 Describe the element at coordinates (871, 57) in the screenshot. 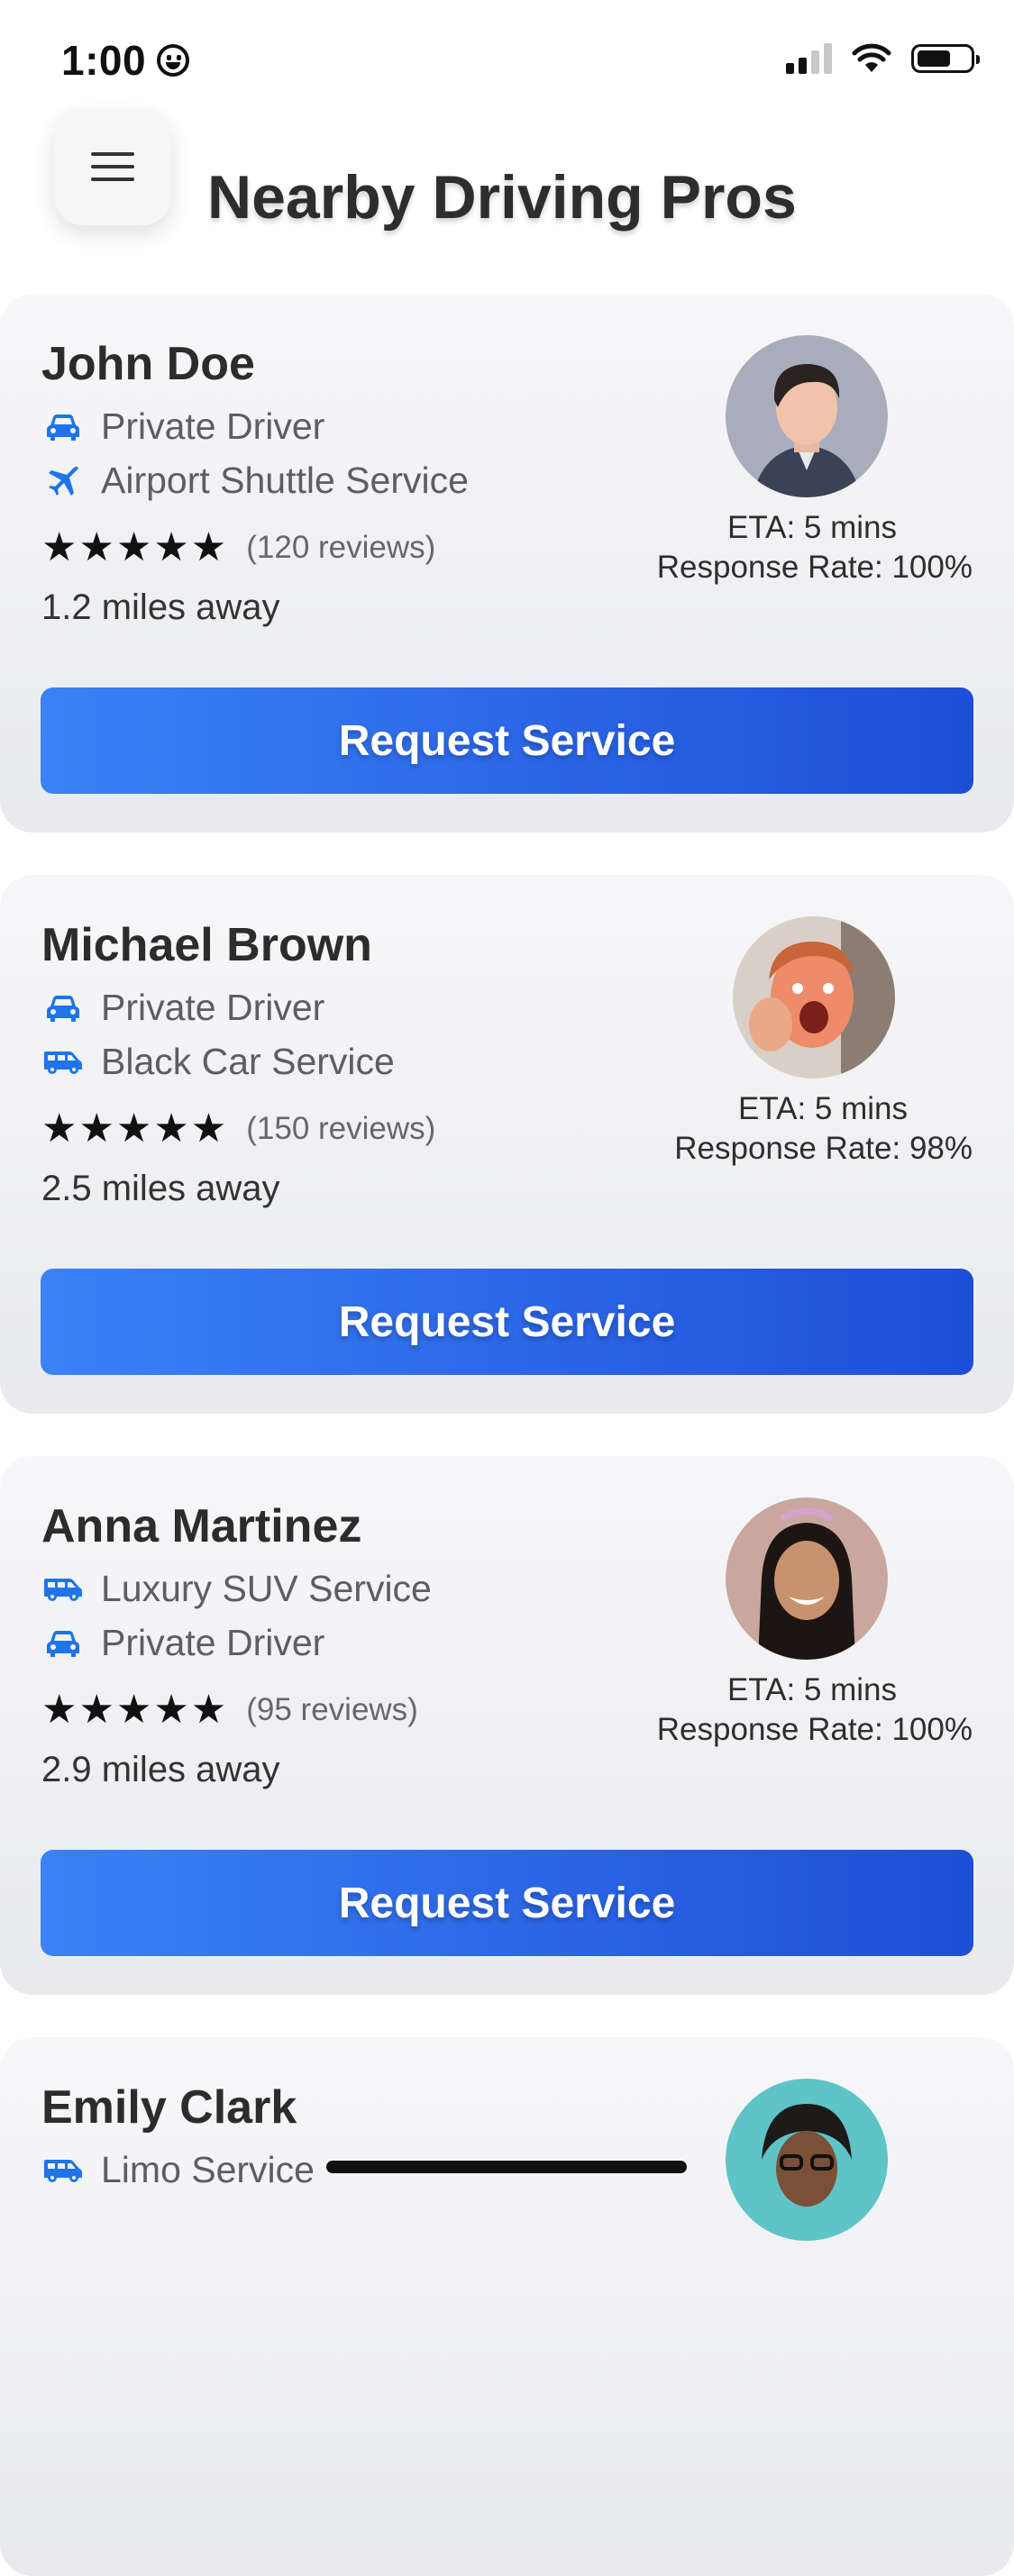

I see `wifi-icon` at that location.